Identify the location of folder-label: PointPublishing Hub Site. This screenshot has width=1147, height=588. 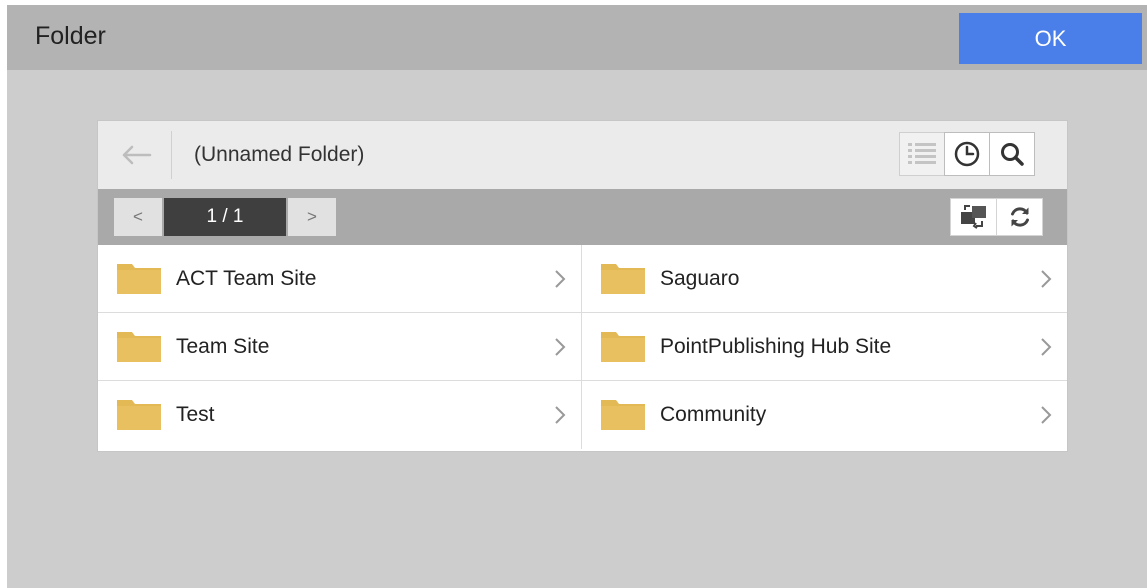
(776, 346).